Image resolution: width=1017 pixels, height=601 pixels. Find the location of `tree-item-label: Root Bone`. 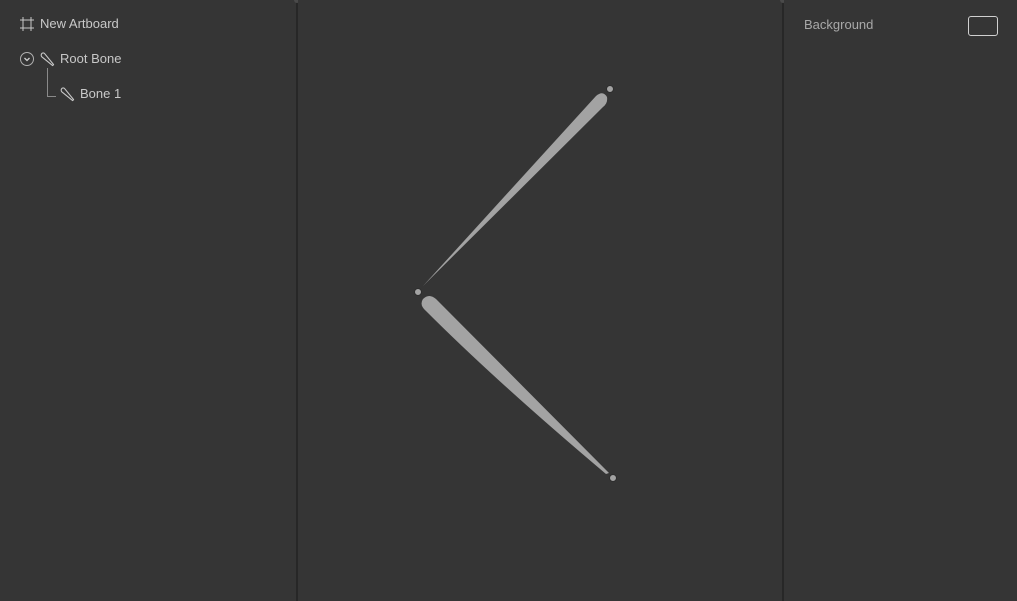

tree-item-label: Root Bone is located at coordinates (91, 58).